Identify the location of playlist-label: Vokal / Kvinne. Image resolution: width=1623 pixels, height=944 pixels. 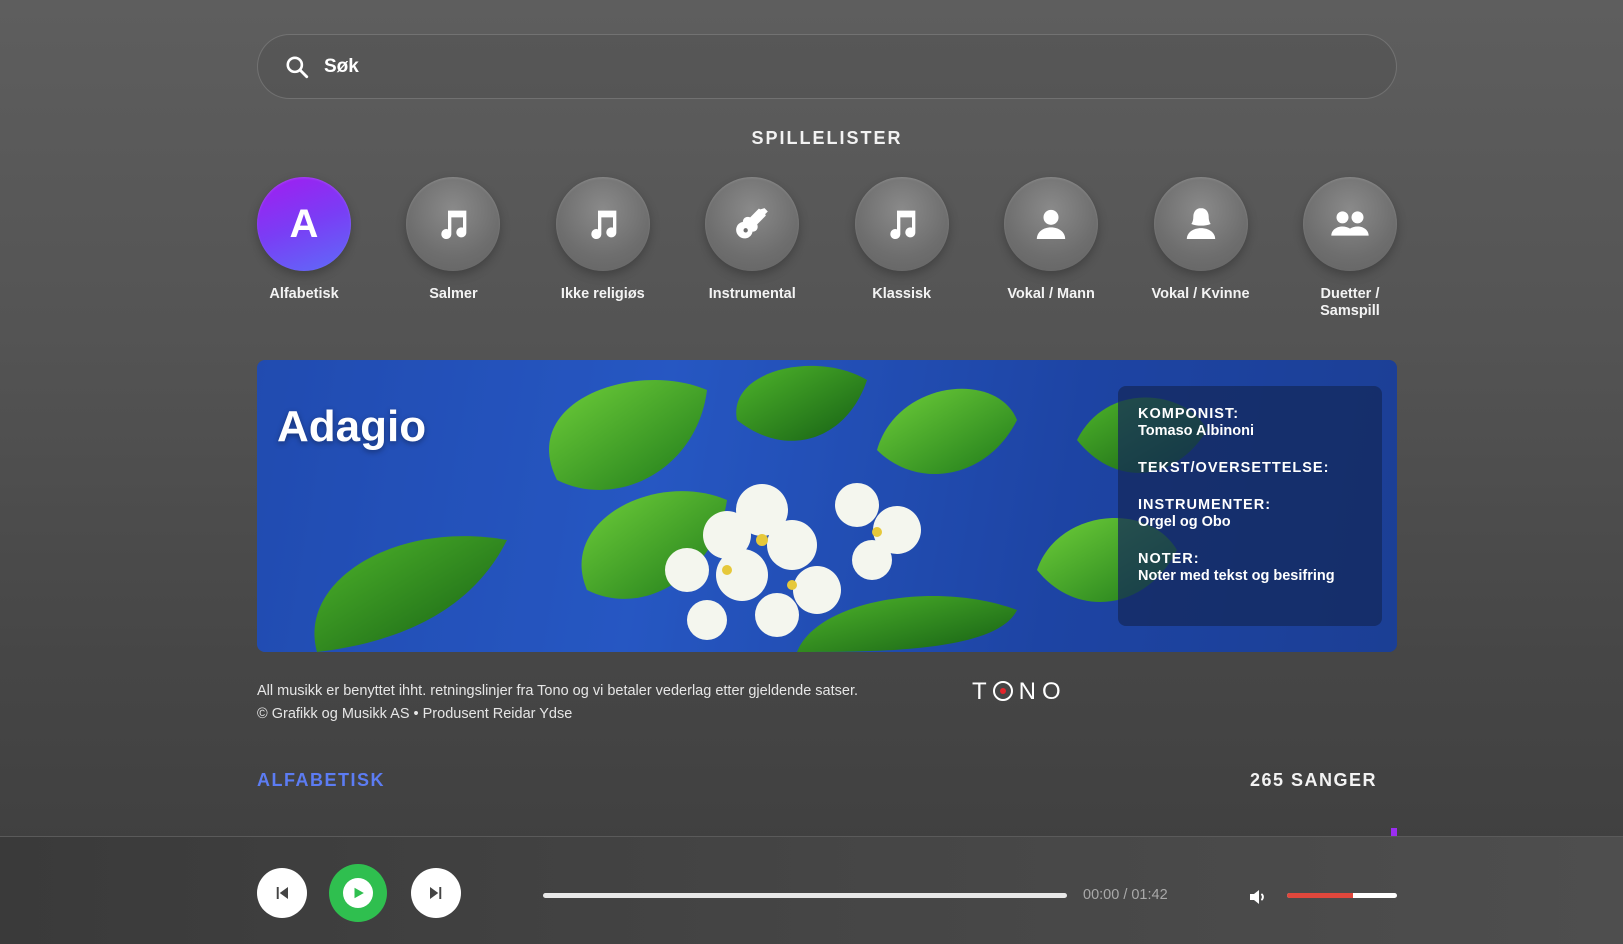
(1200, 294).